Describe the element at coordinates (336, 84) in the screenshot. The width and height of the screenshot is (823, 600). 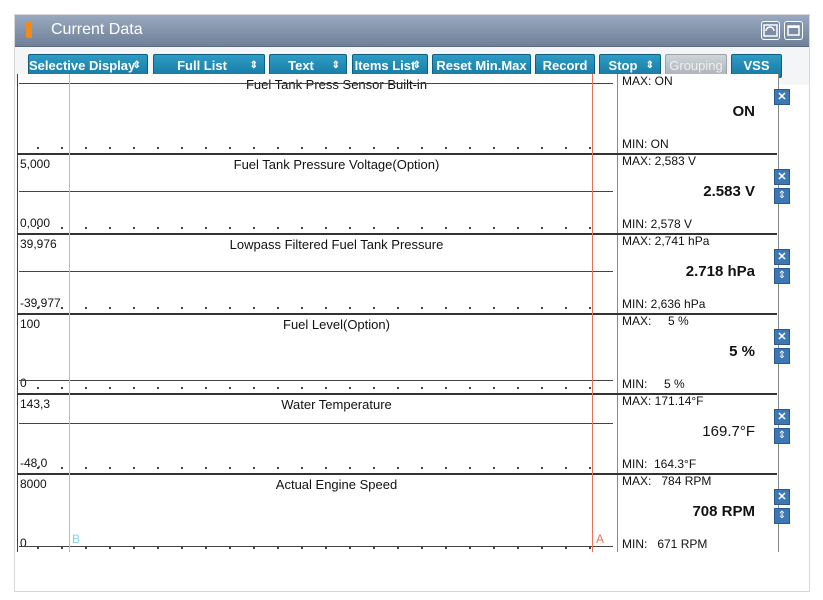
I see `item-name: Fuel Tank Press Sensor Built-in` at that location.